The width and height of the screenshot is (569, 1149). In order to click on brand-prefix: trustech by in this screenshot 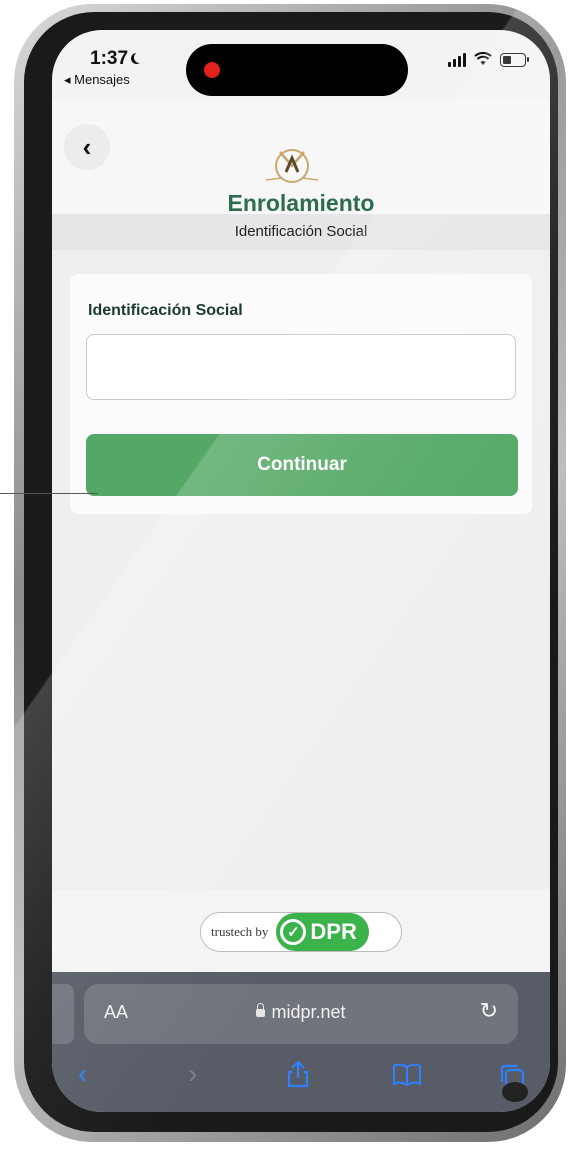, I will do `click(240, 931)`.